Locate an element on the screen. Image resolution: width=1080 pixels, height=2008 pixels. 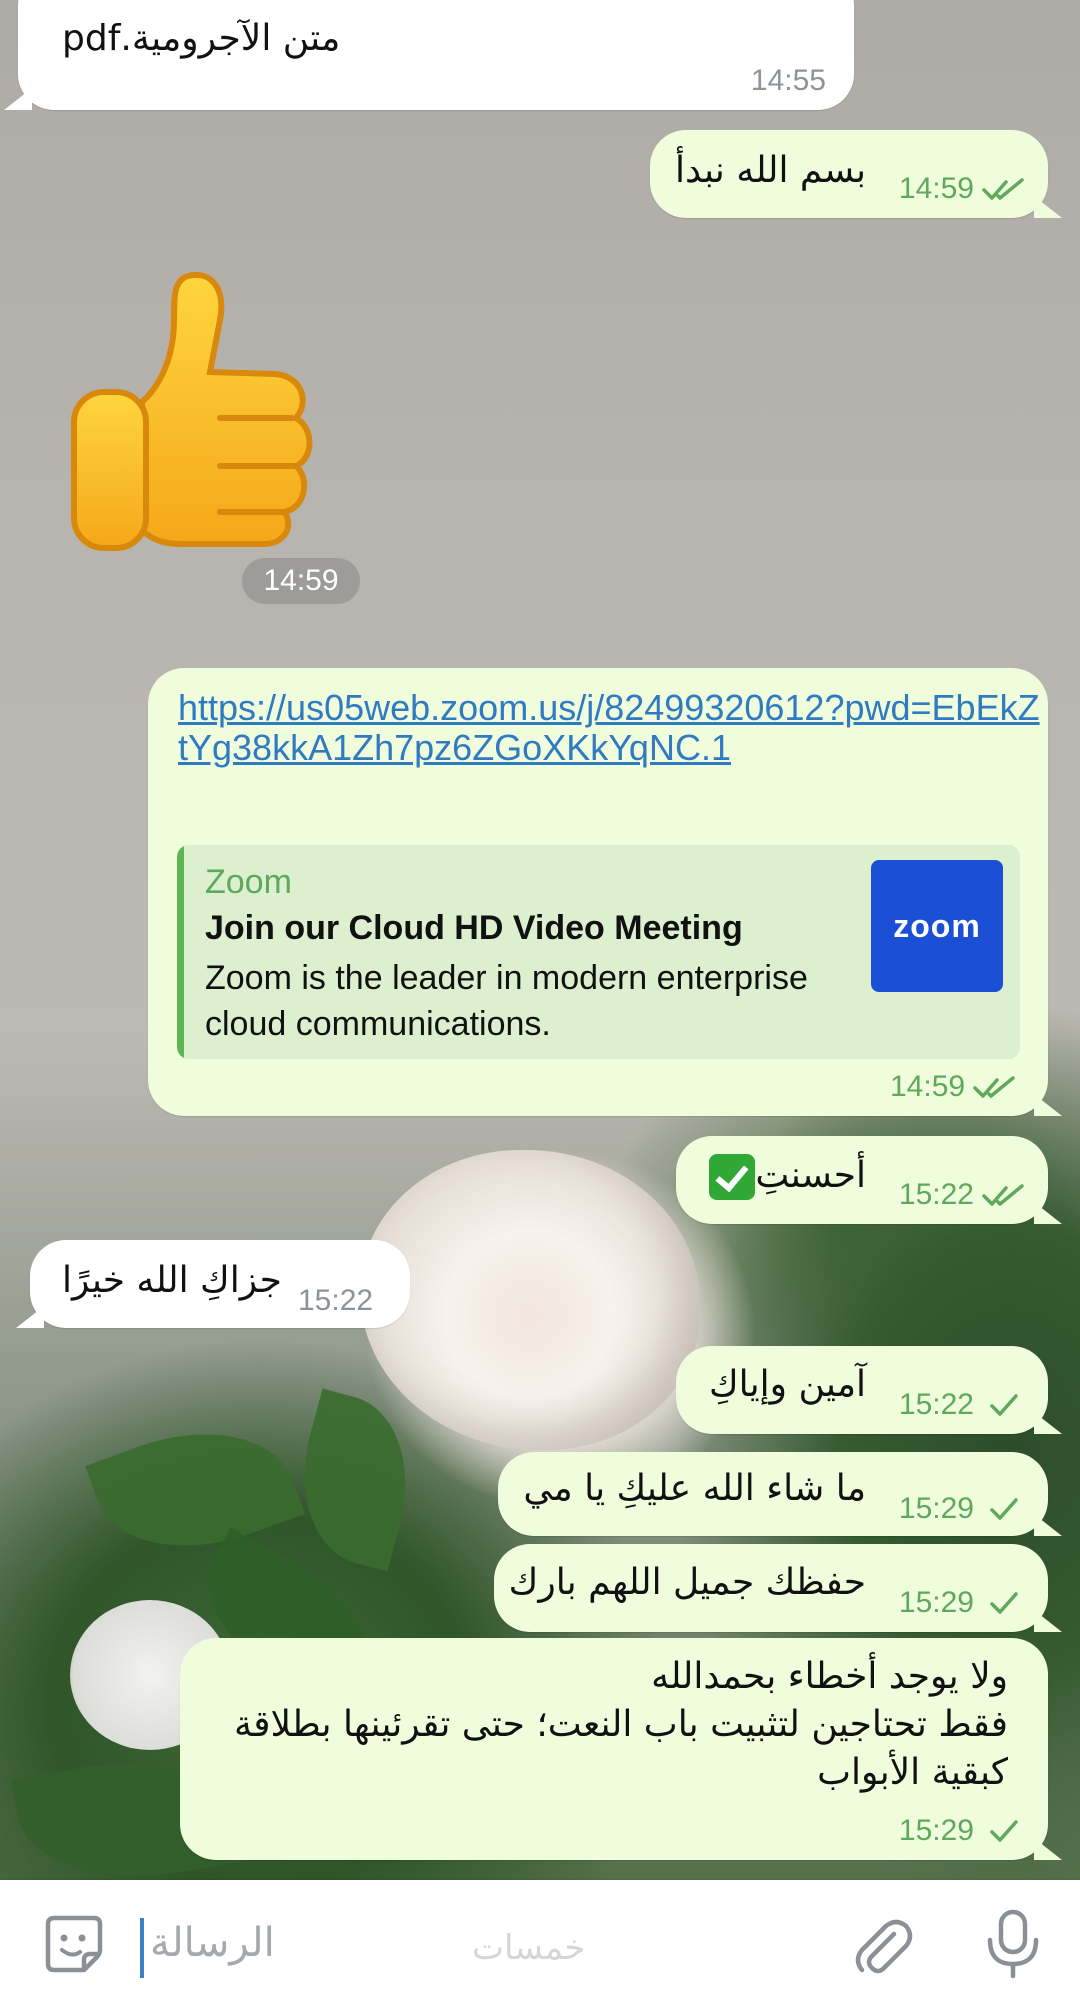
message-bubble-outgoing: آمين وإياكِ 15:22 is located at coordinates (862, 1390).